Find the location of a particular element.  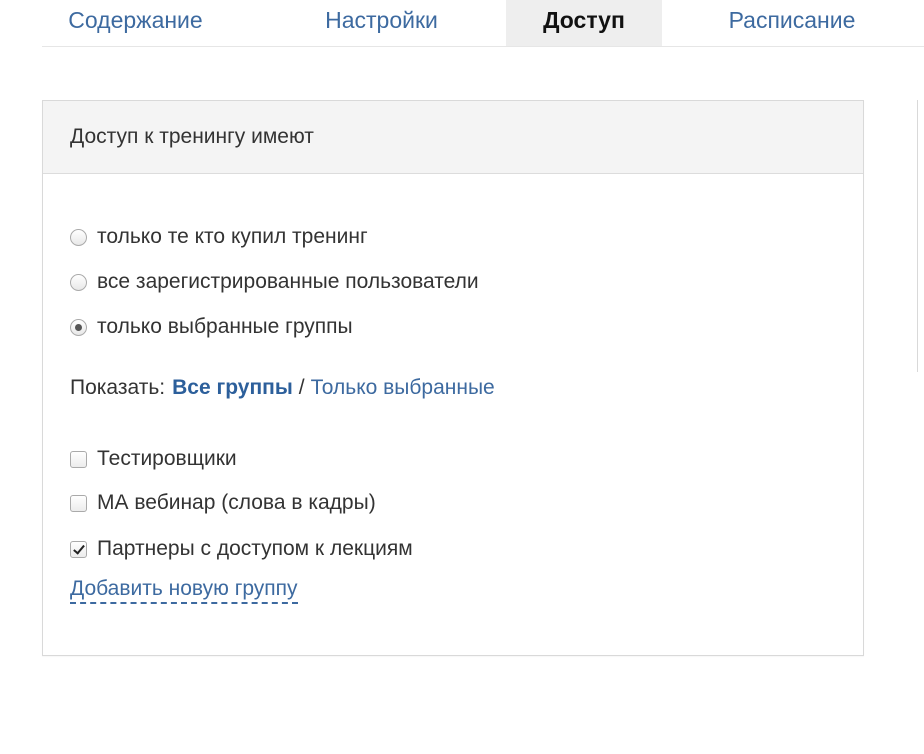

group-item-ma-webinar: МА вебинар (слова в кадры) is located at coordinates (223, 503).